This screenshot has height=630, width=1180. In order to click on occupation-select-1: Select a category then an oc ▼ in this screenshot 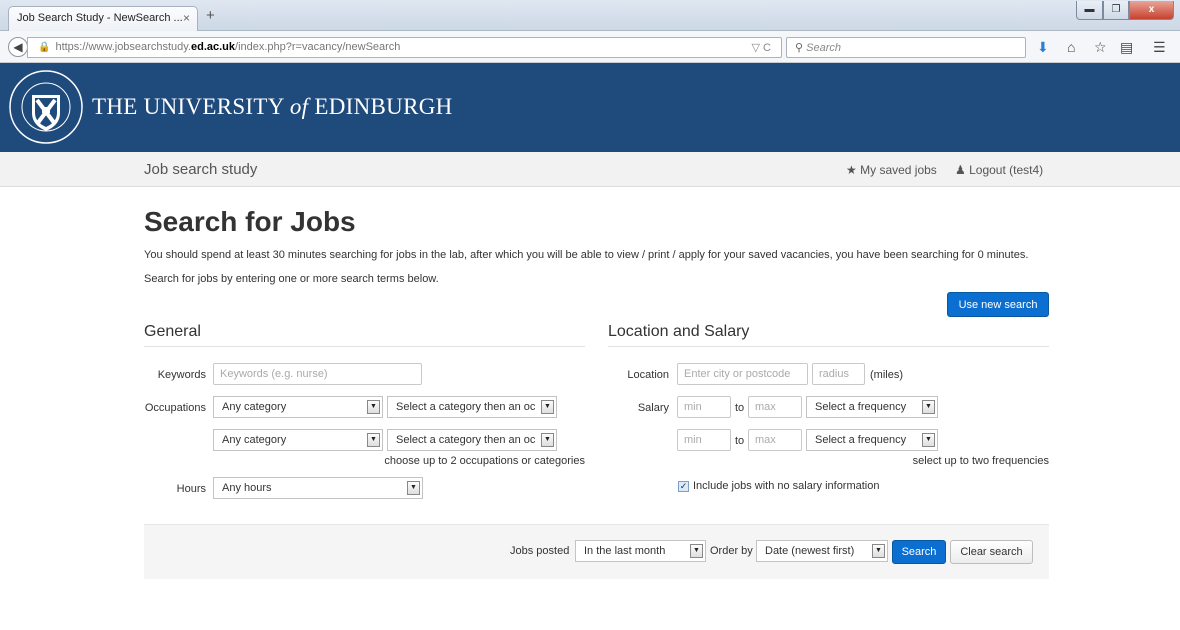, I will do `click(472, 407)`.